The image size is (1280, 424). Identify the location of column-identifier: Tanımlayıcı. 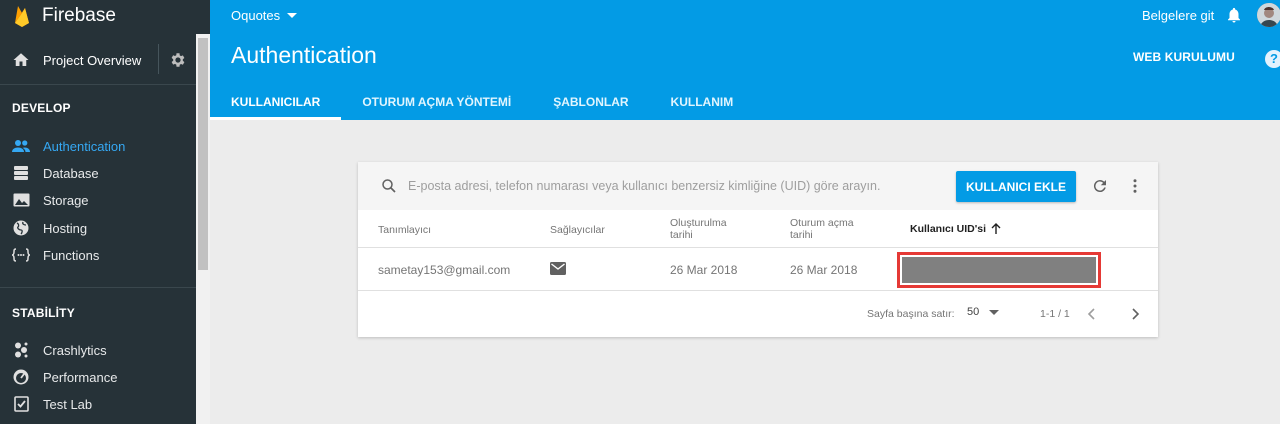
(404, 230).